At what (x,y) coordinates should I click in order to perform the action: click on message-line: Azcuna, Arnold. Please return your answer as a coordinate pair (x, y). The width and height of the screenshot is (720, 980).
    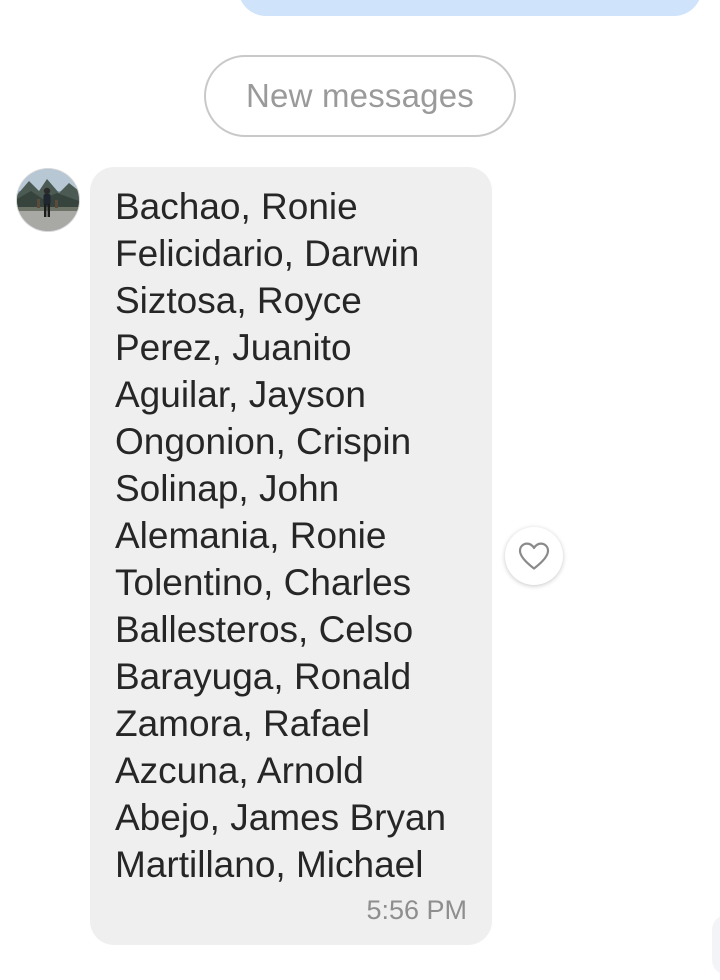
    Looking at the image, I should click on (239, 770).